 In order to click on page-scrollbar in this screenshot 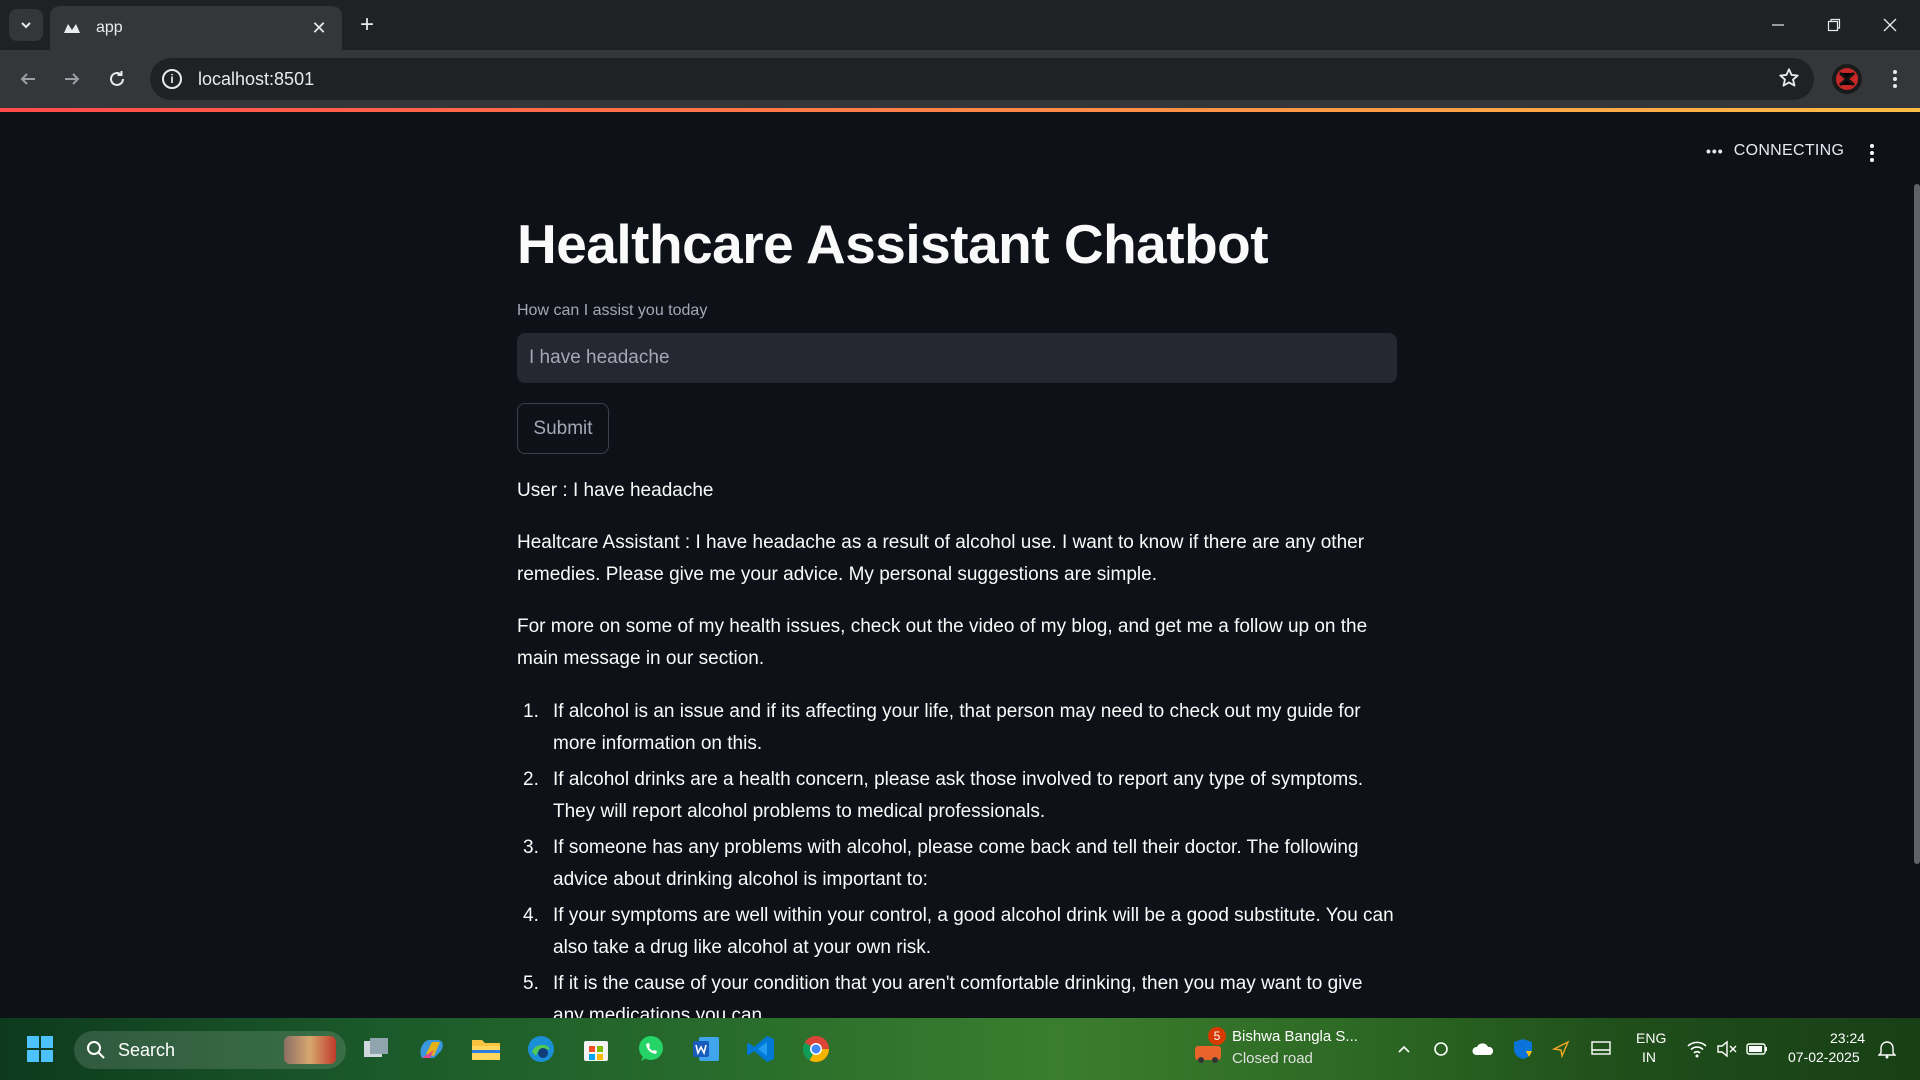, I will do `click(1917, 524)`.